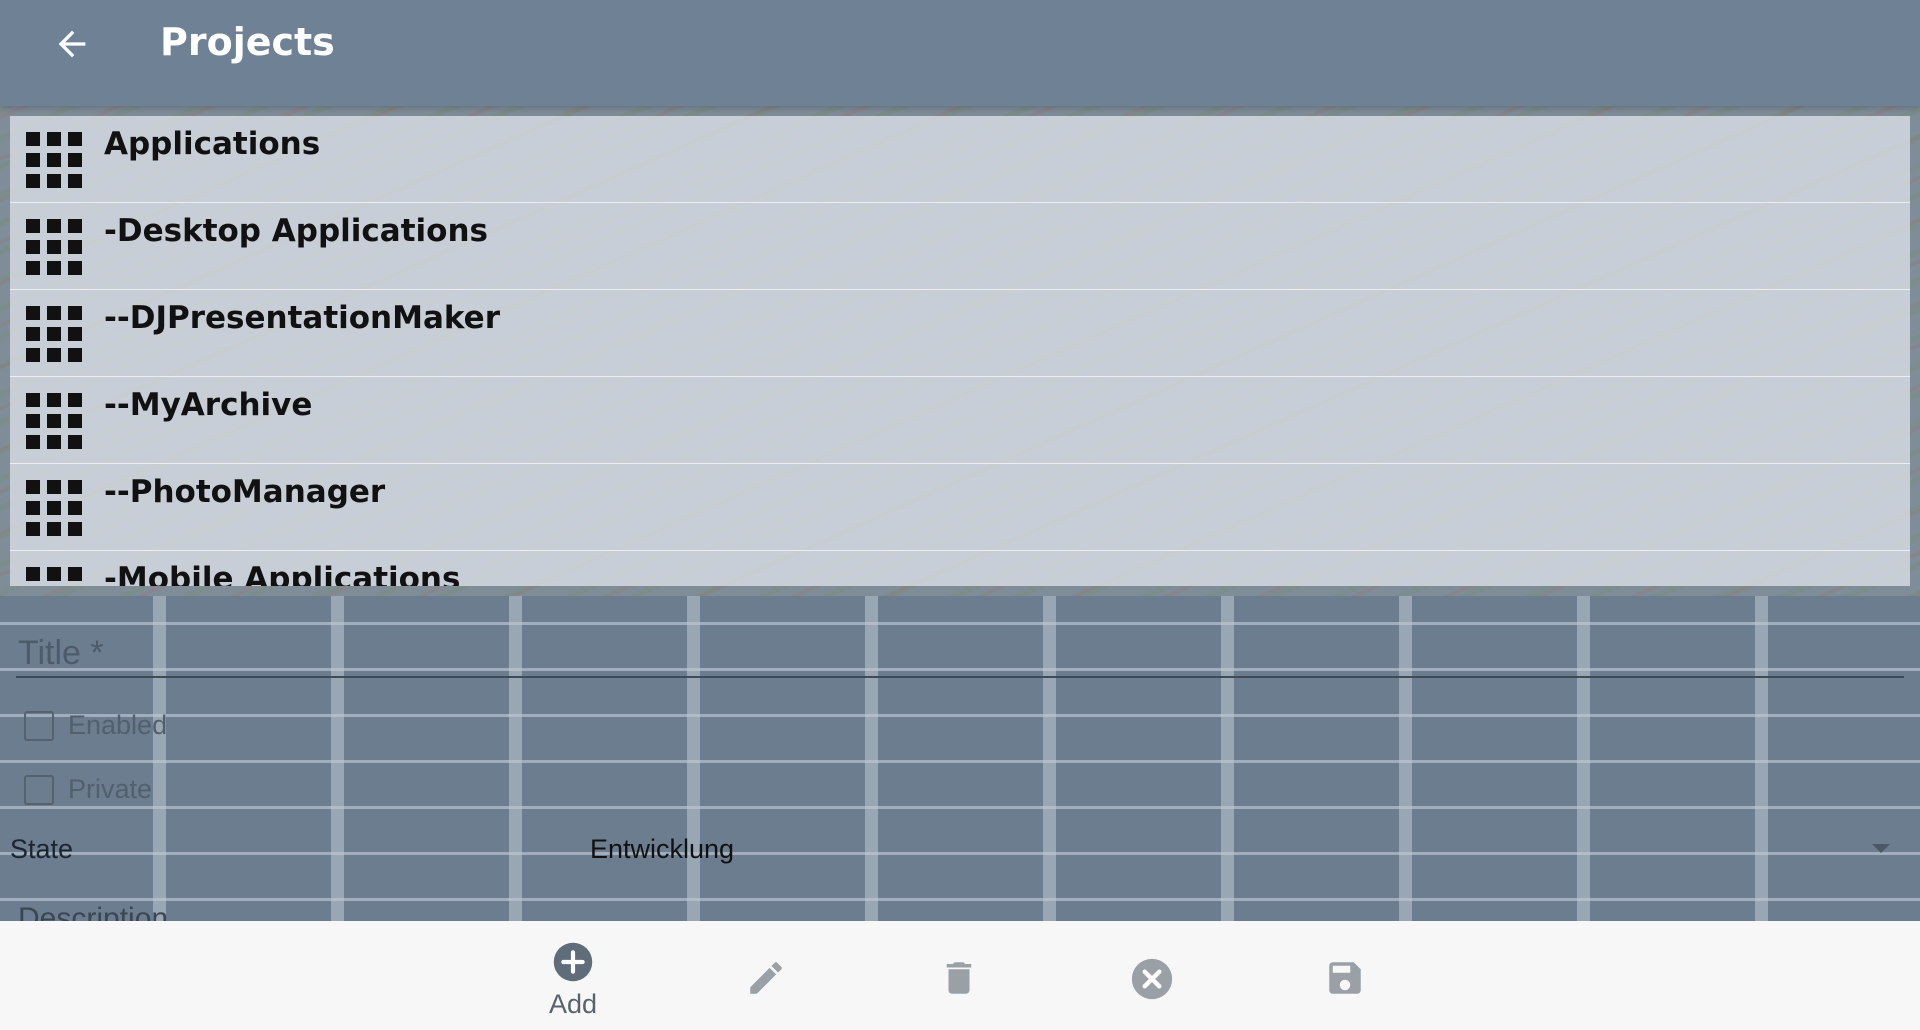 The height and width of the screenshot is (1030, 1920). I want to click on trash-icon, so click(959, 978).